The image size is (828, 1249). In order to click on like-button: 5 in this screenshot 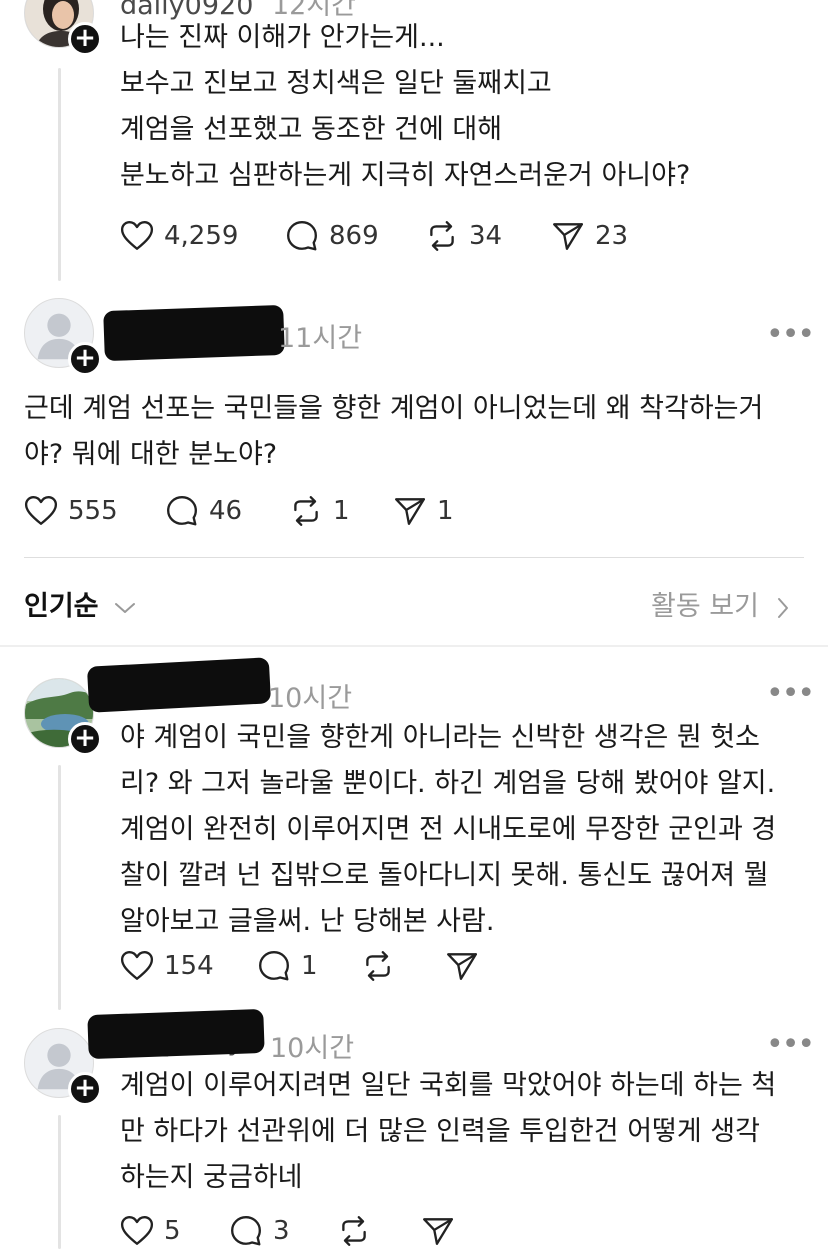, I will do `click(150, 1231)`.